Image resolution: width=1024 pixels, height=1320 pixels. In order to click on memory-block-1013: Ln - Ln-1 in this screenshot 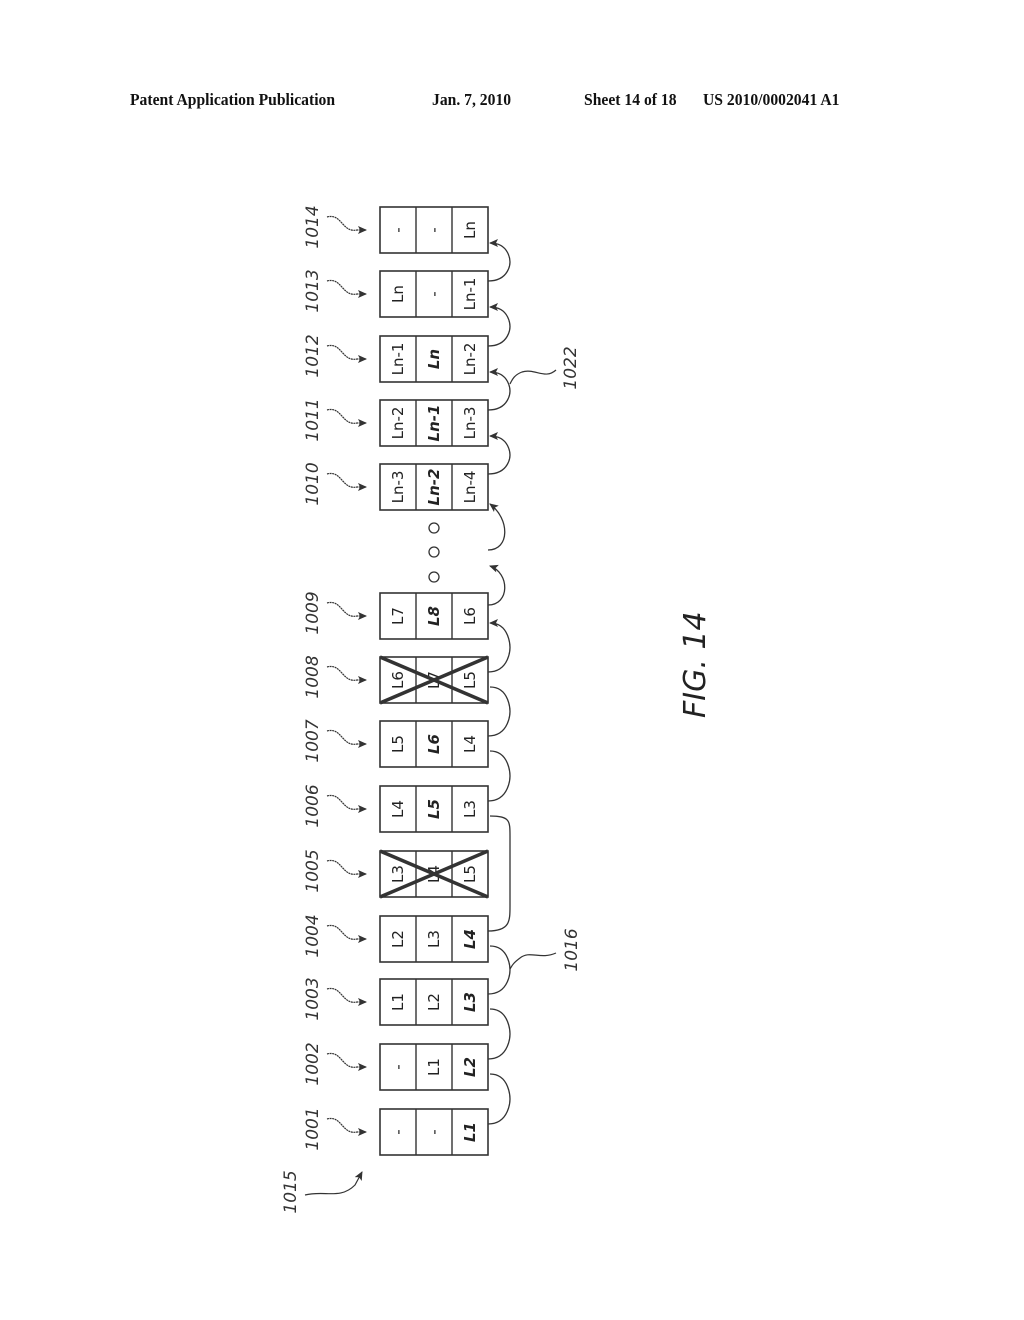, I will do `click(434, 294)`.